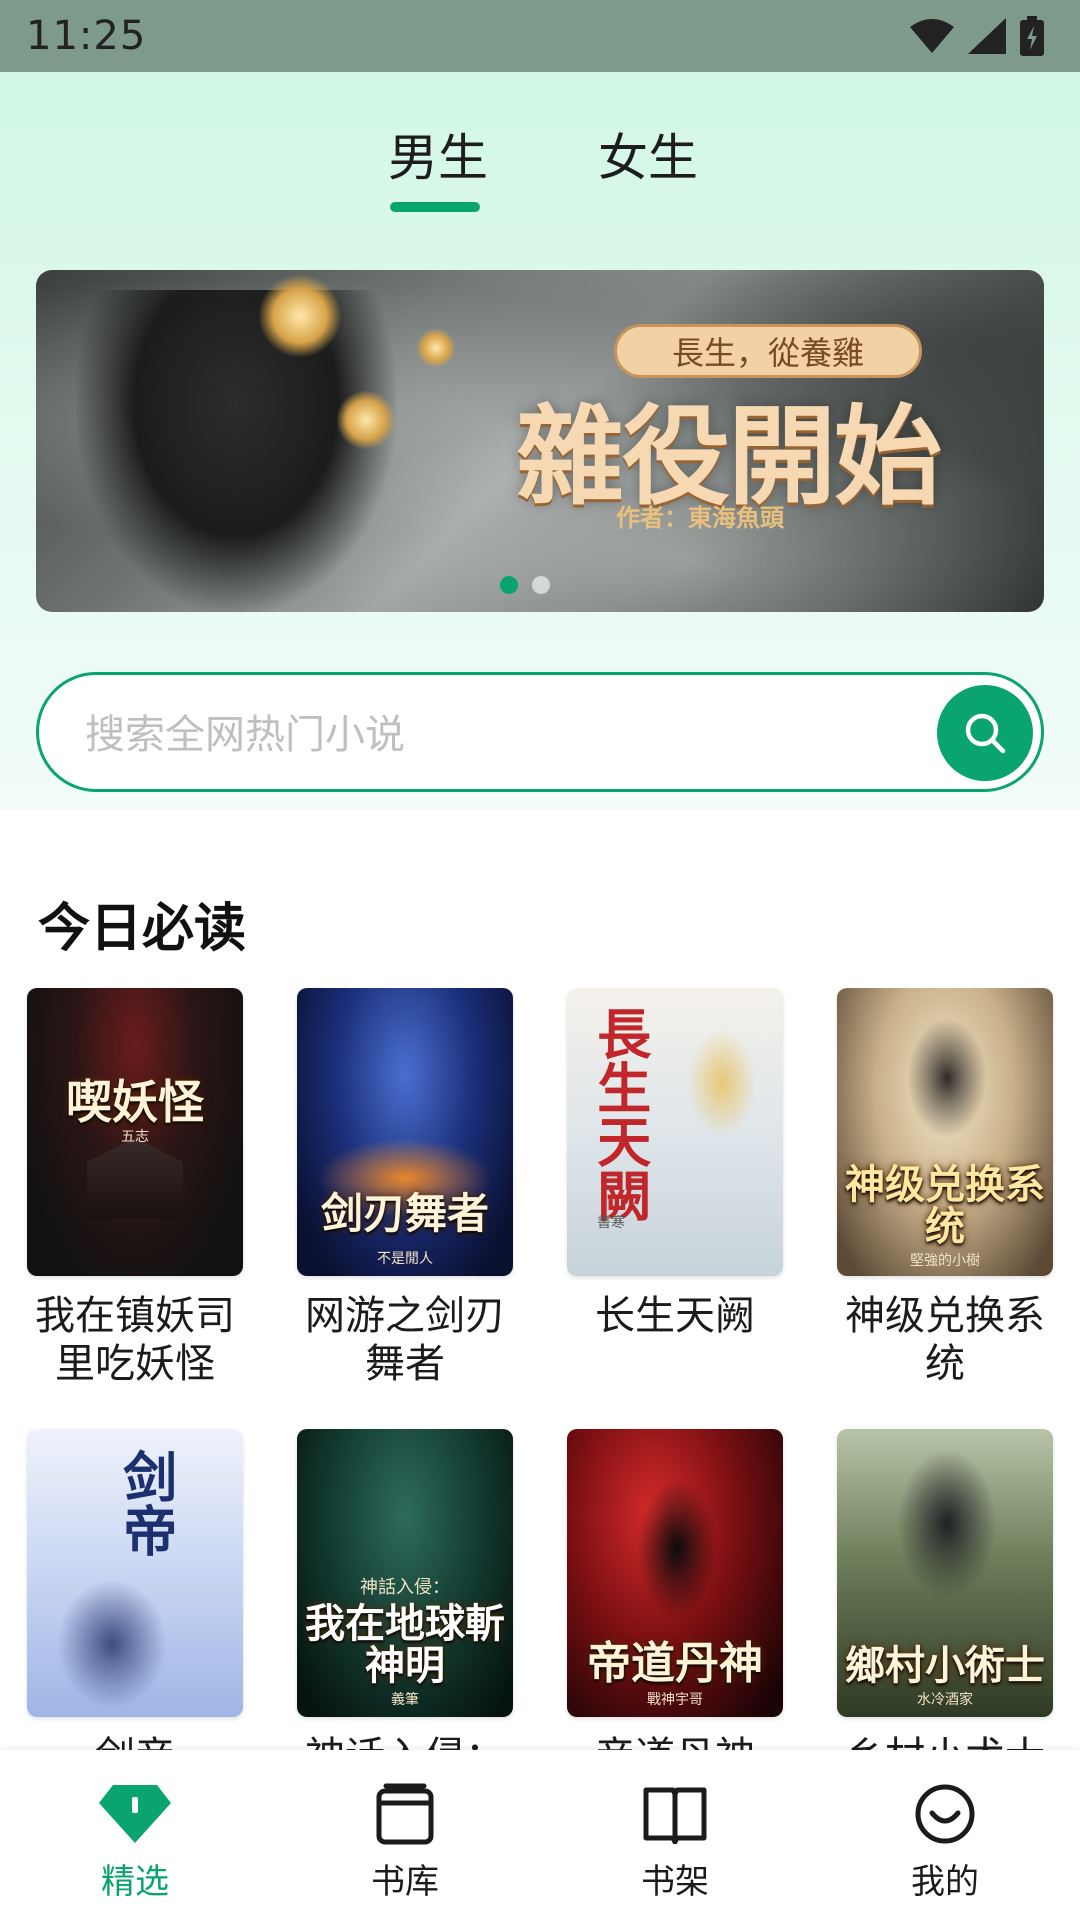 The height and width of the screenshot is (1920, 1080). I want to click on cover-title: 我在地球斬神明, so click(405, 1644).